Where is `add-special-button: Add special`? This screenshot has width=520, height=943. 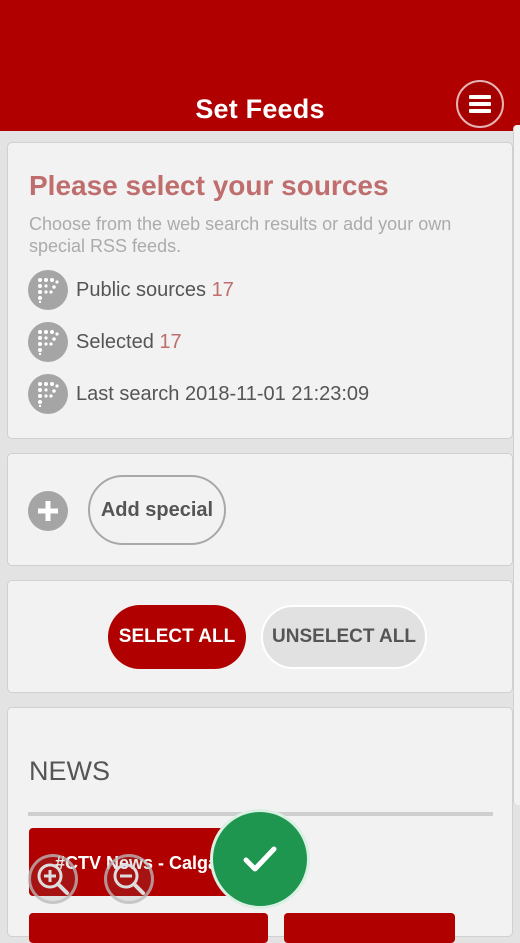
add-special-button: Add special is located at coordinates (157, 510).